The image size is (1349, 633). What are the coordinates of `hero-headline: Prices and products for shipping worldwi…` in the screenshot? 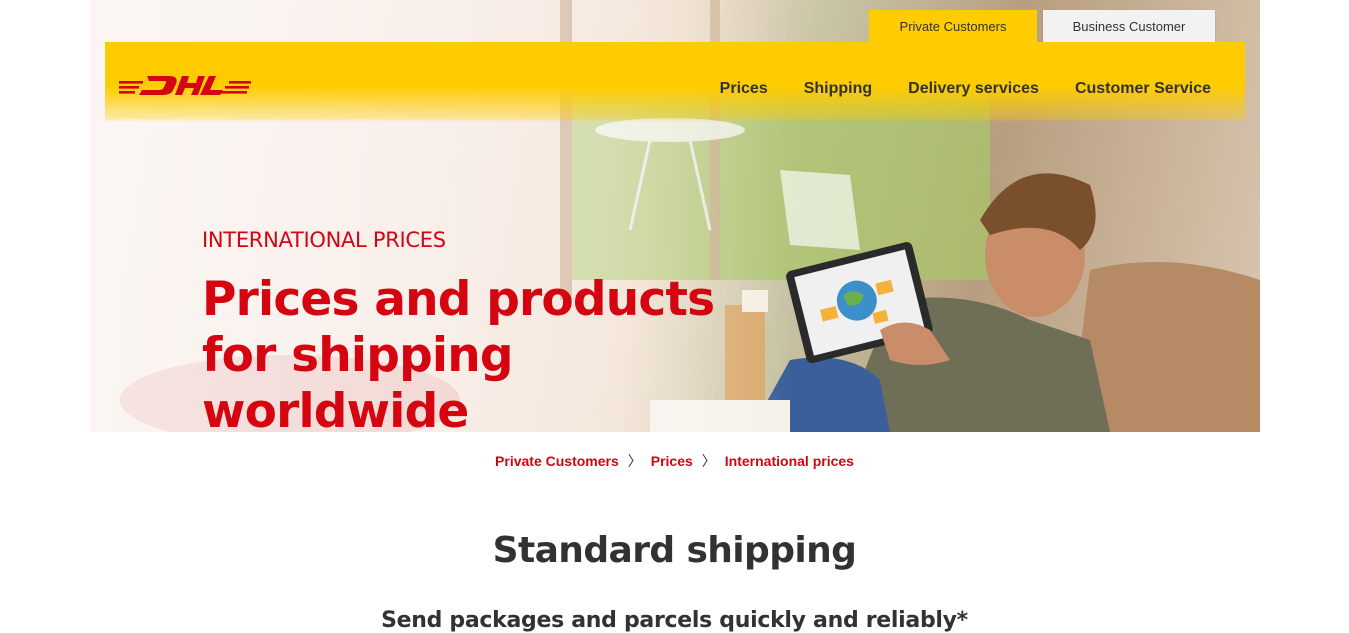 It's located at (458, 355).